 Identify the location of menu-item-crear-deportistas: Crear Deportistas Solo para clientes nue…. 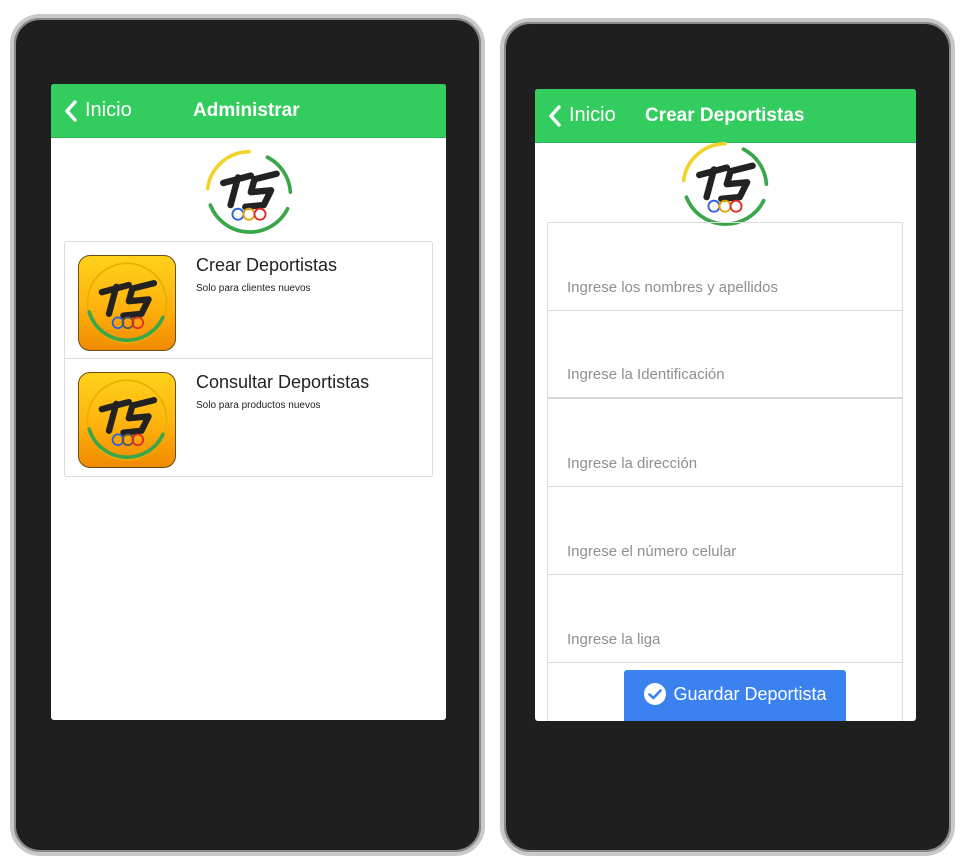
(248, 300).